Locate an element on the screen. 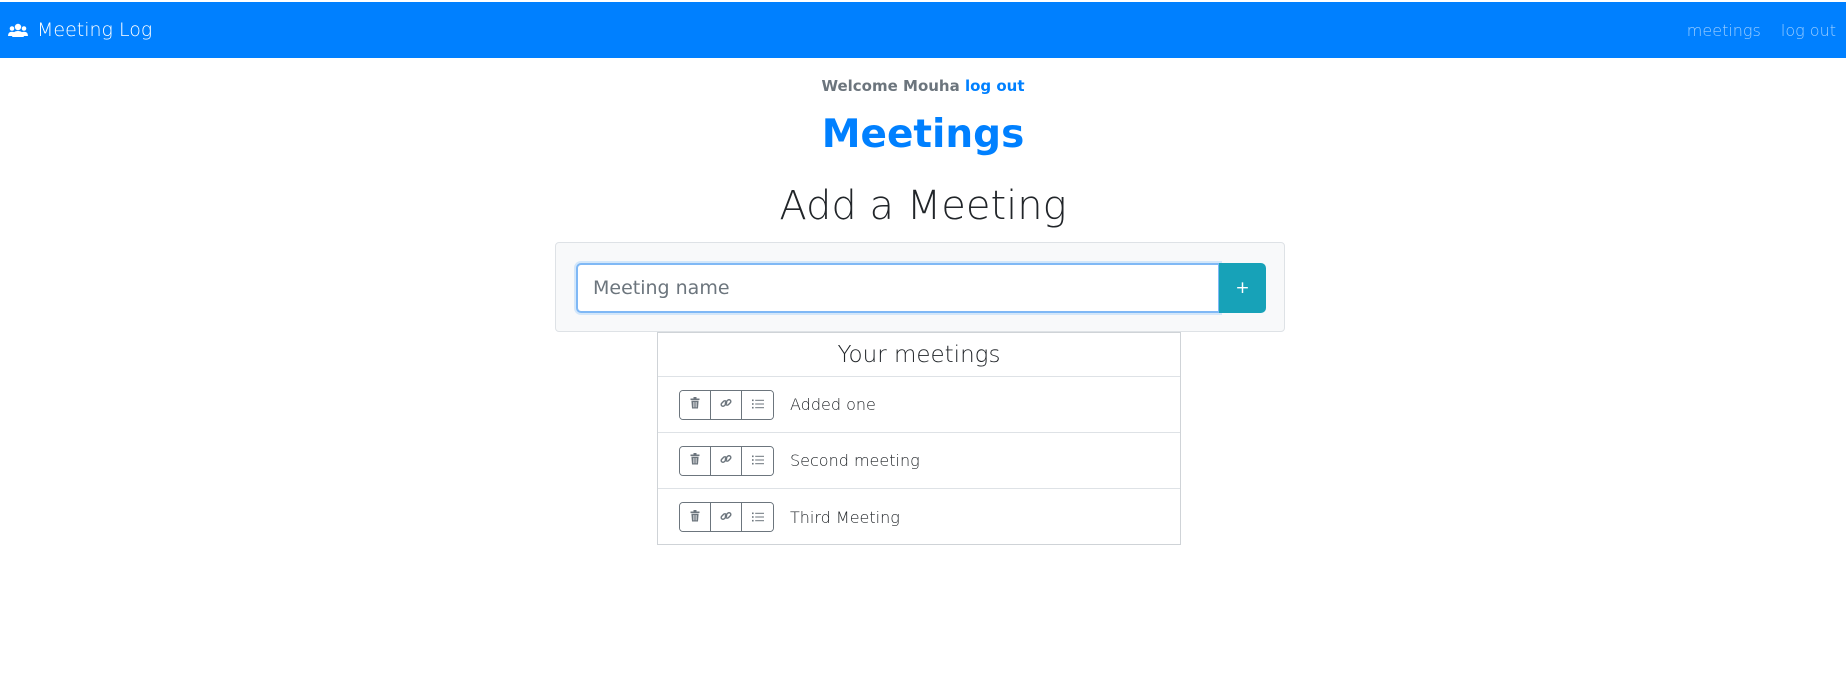 The image size is (1846, 695). add-meeting-form: + is located at coordinates (920, 287).